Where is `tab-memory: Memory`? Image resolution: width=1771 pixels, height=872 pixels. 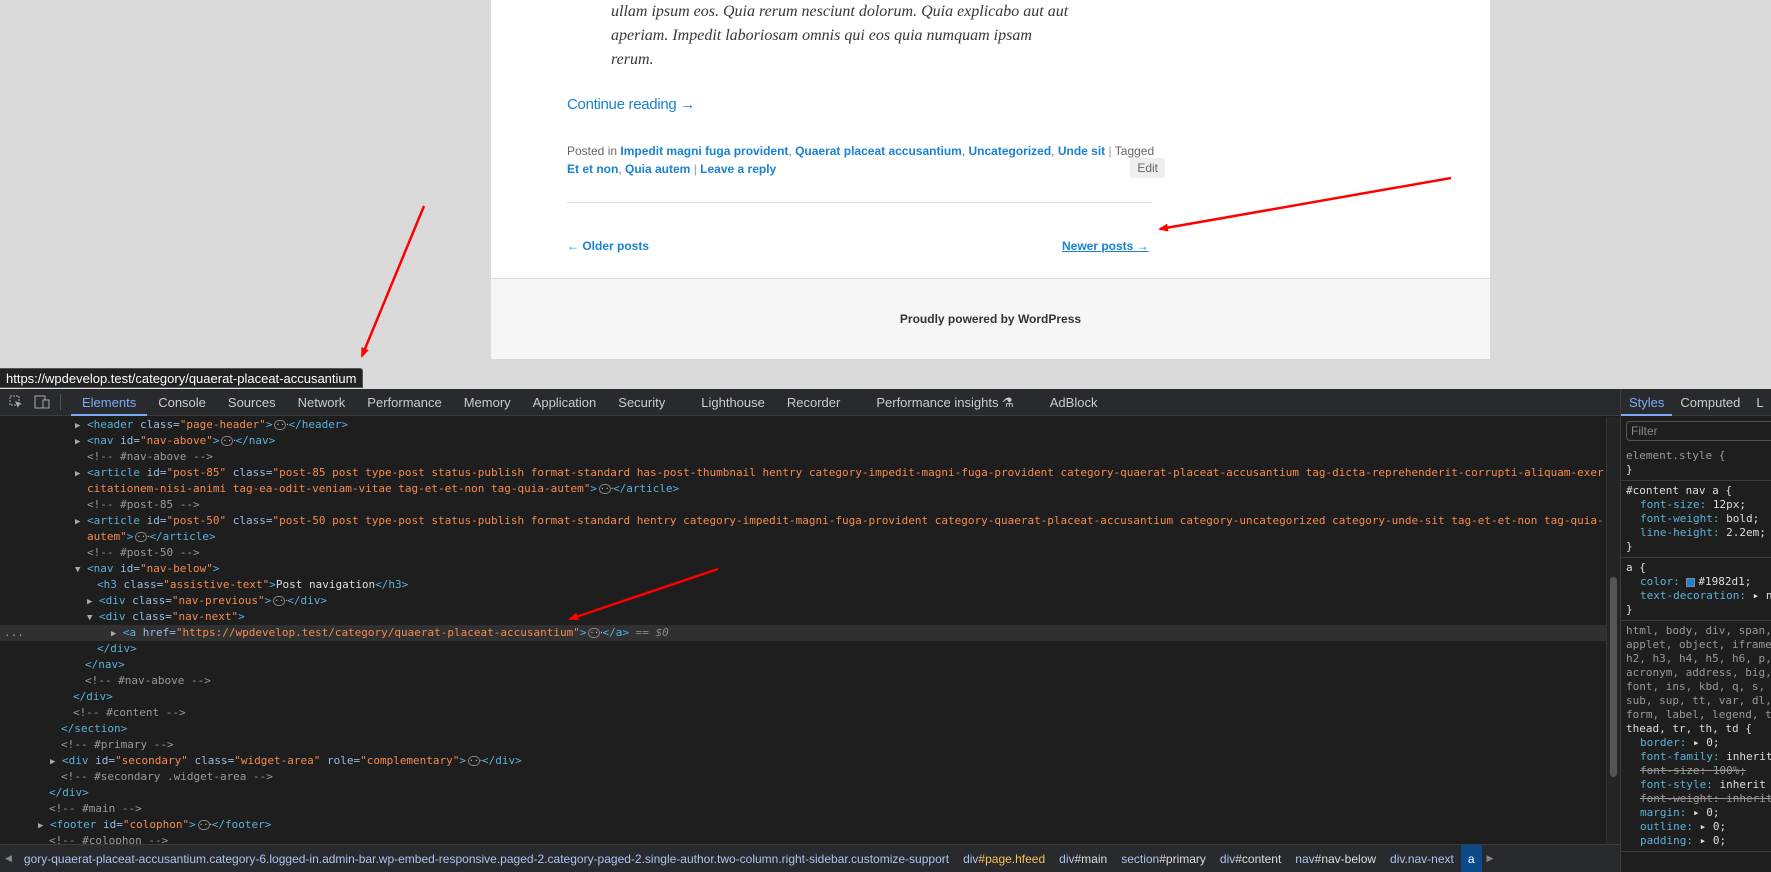
tab-memory: Memory is located at coordinates (487, 402).